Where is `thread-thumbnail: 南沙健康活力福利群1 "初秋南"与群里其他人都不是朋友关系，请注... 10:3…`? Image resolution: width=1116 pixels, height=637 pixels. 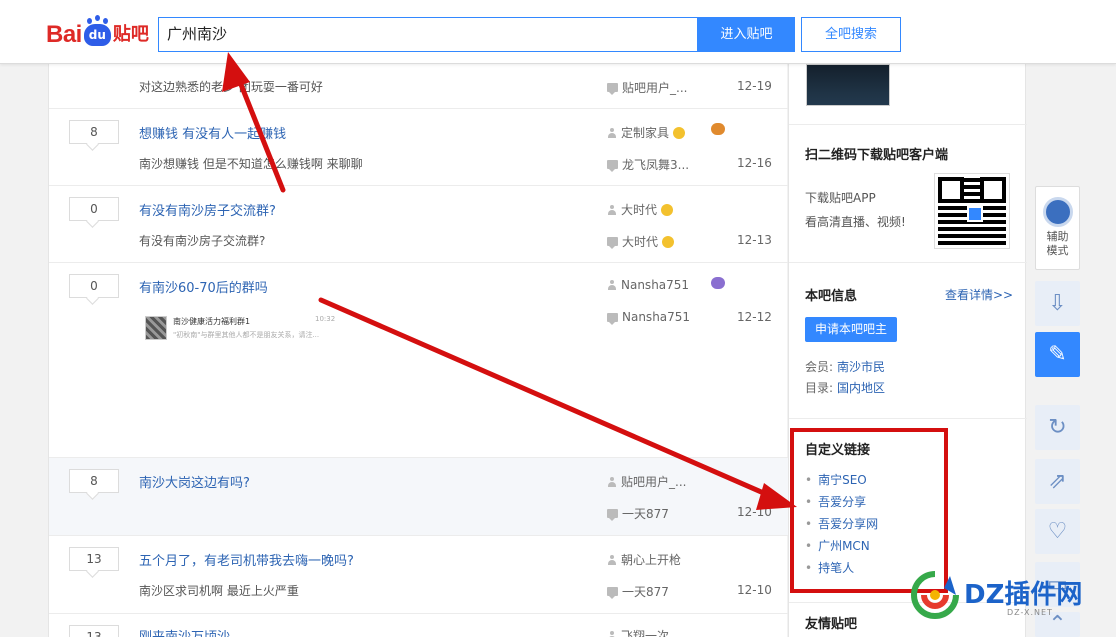
thread-thumbnail: 南沙健康活力福利群1 "初秋南"与群里其他人都不是朋友关系，请注... 10:3… is located at coordinates (240, 328).